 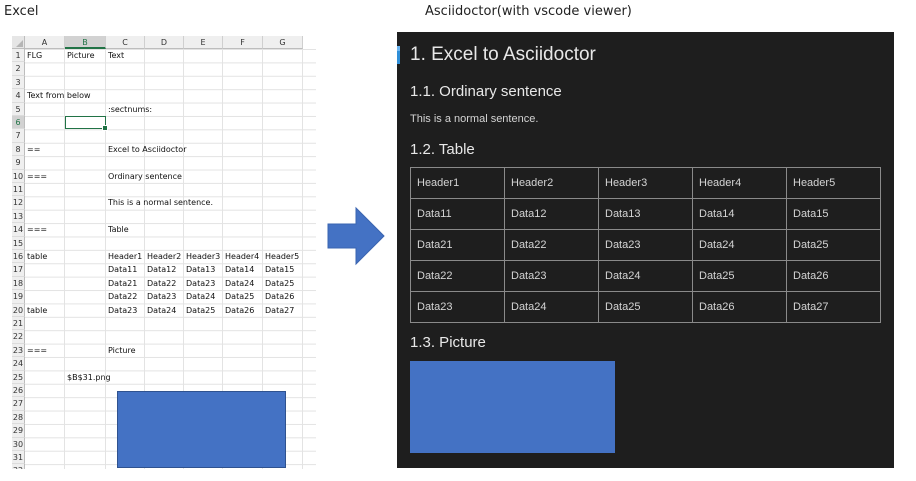 What do you see at coordinates (833, 183) in the screenshot?
I see `table-cell: Header5` at bounding box center [833, 183].